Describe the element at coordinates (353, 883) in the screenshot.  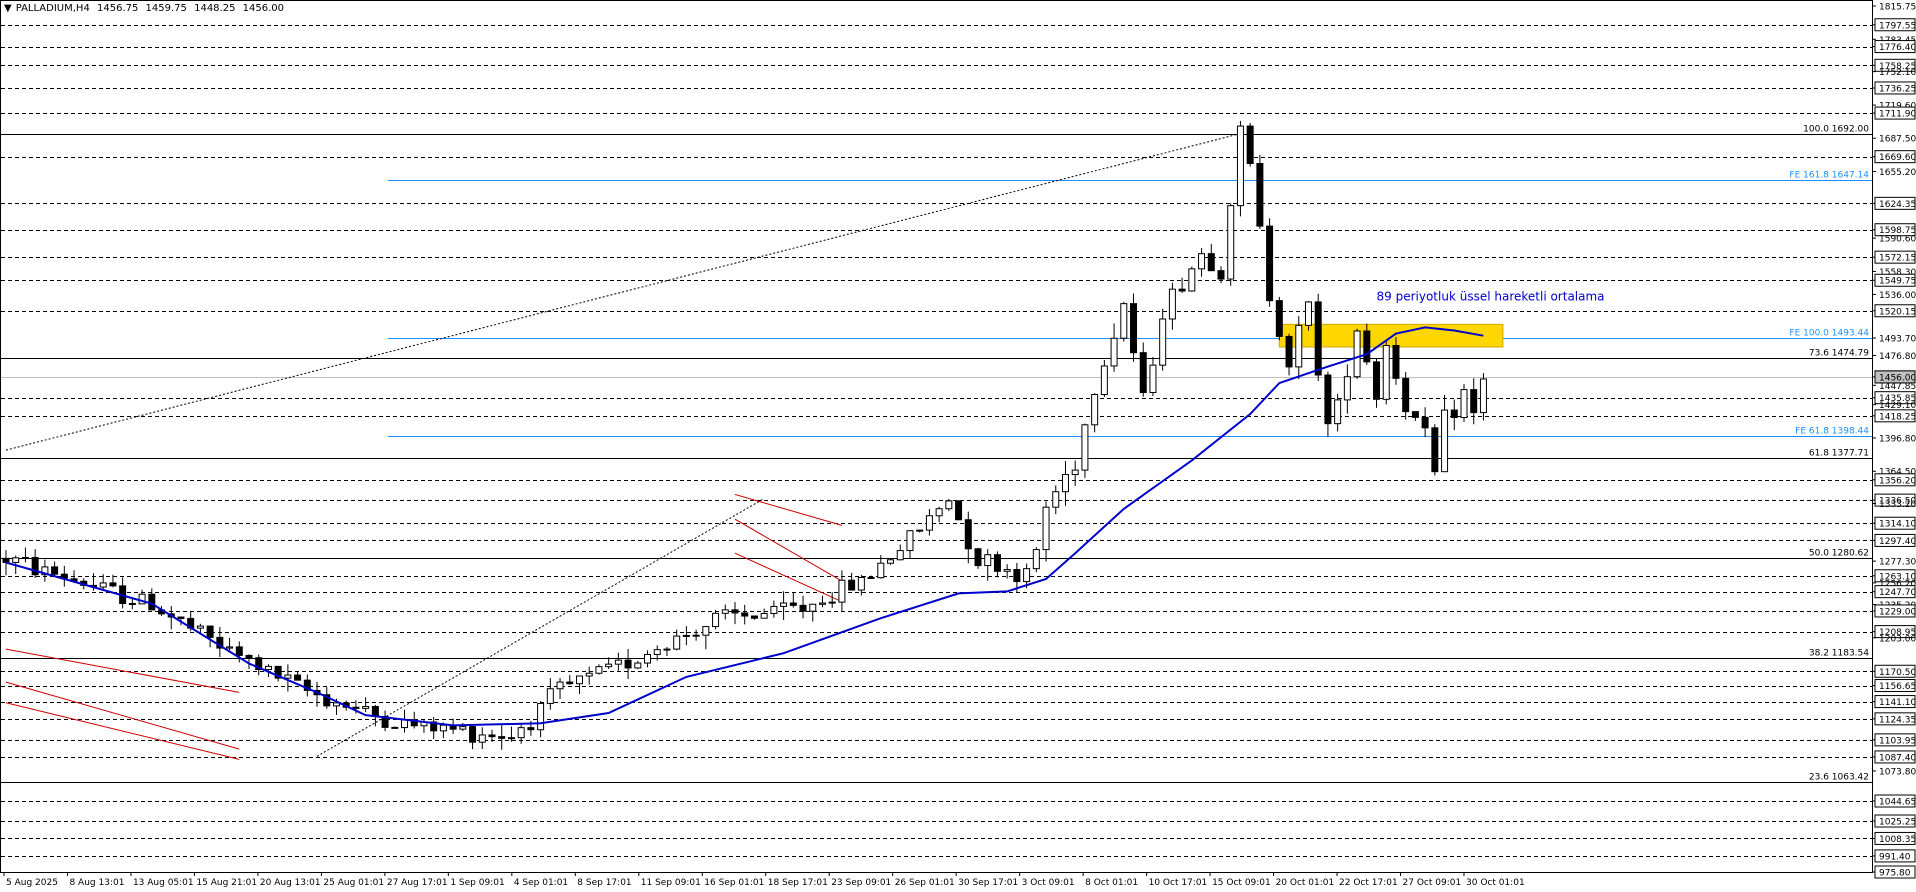
I see `time-axis-label: 25 Aug 01:01` at that location.